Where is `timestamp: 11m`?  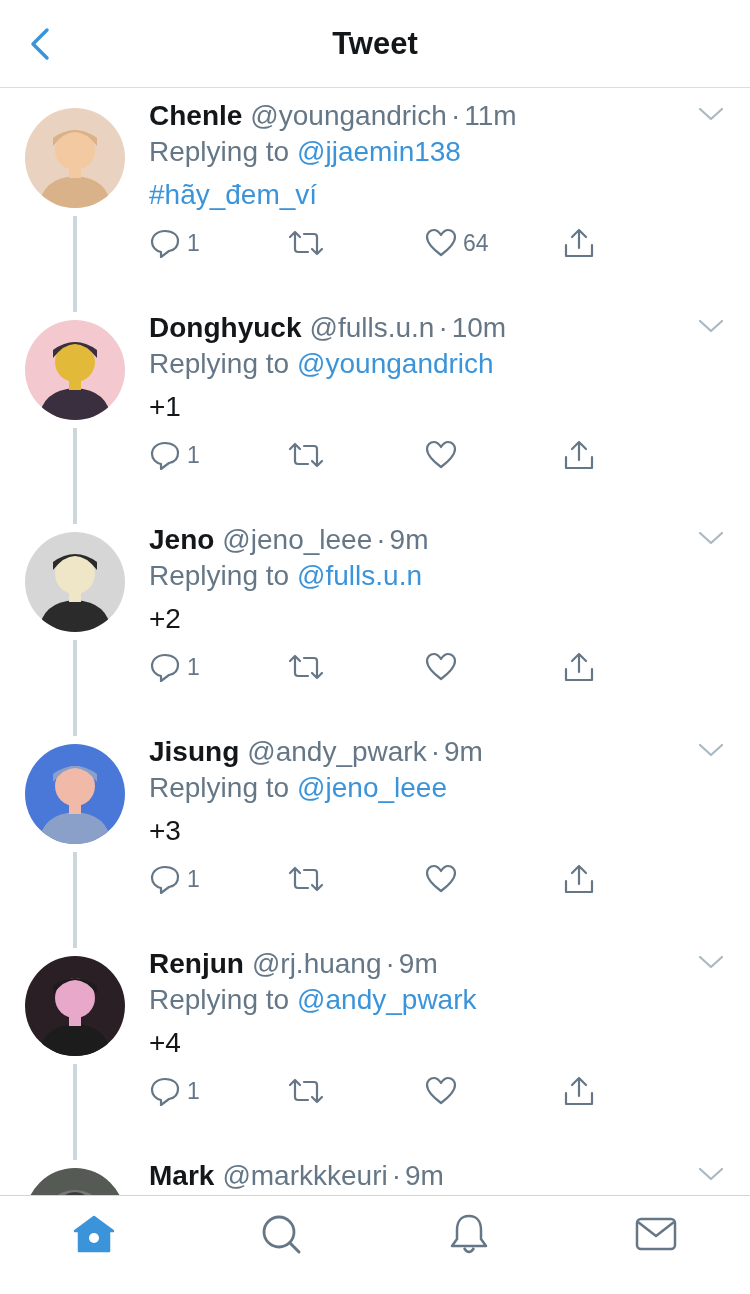
timestamp: 11m is located at coordinates (490, 116).